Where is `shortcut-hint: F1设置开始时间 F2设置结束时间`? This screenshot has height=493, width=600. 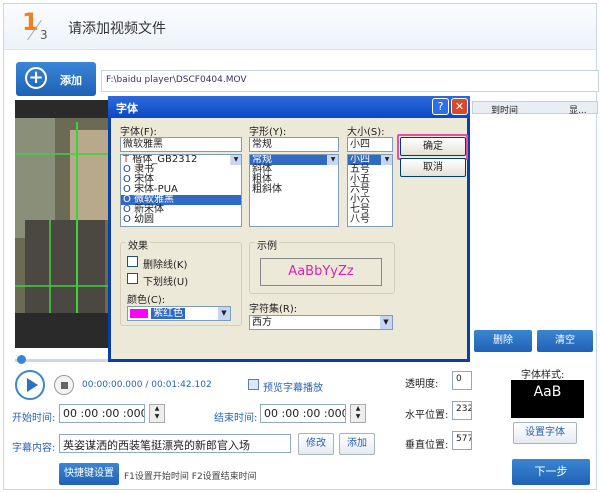
shortcut-hint: F1设置开始时间 F2设置结束时间 is located at coordinates (190, 477).